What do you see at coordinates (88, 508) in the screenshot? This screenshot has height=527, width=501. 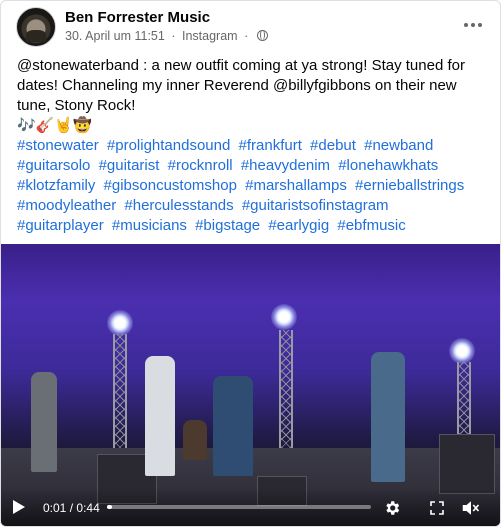 I see `duration: 0:44` at bounding box center [88, 508].